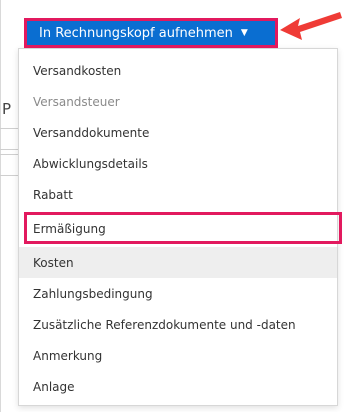  Describe the element at coordinates (178, 163) in the screenshot. I see `menu-item-abwicklungsdetails: Abwicklungsdetails` at that location.